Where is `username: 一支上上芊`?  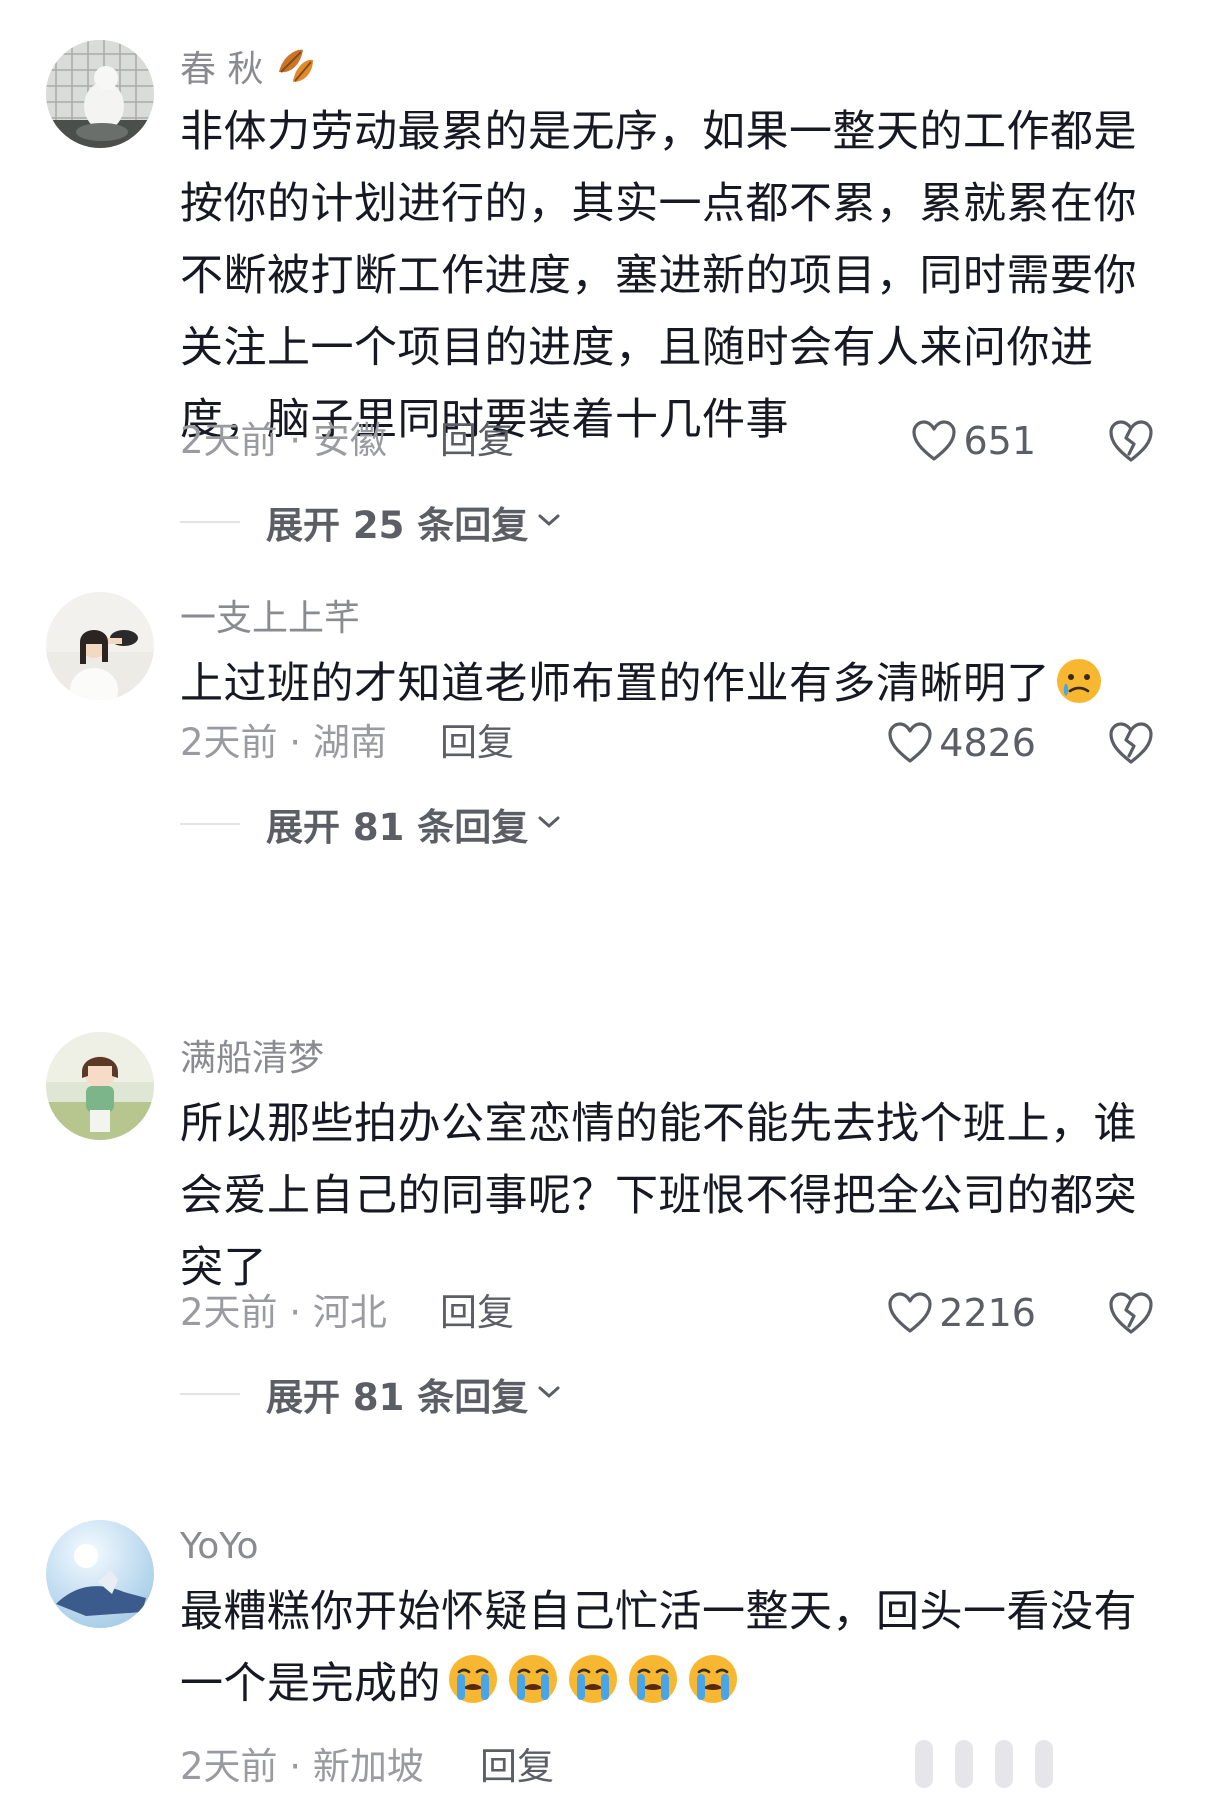 username: 一支上上芊 is located at coordinates (270, 619).